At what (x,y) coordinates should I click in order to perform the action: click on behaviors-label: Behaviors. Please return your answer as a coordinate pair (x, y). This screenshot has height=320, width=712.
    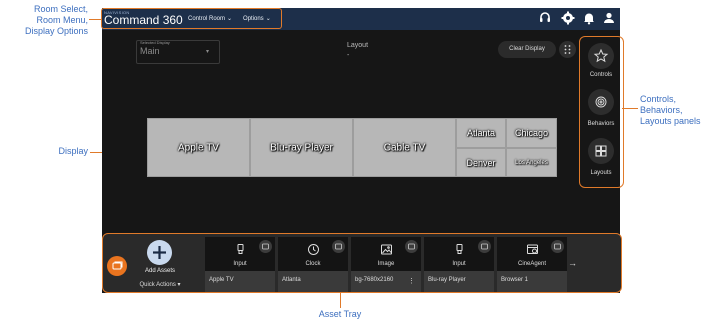
    Looking at the image, I should click on (601, 124).